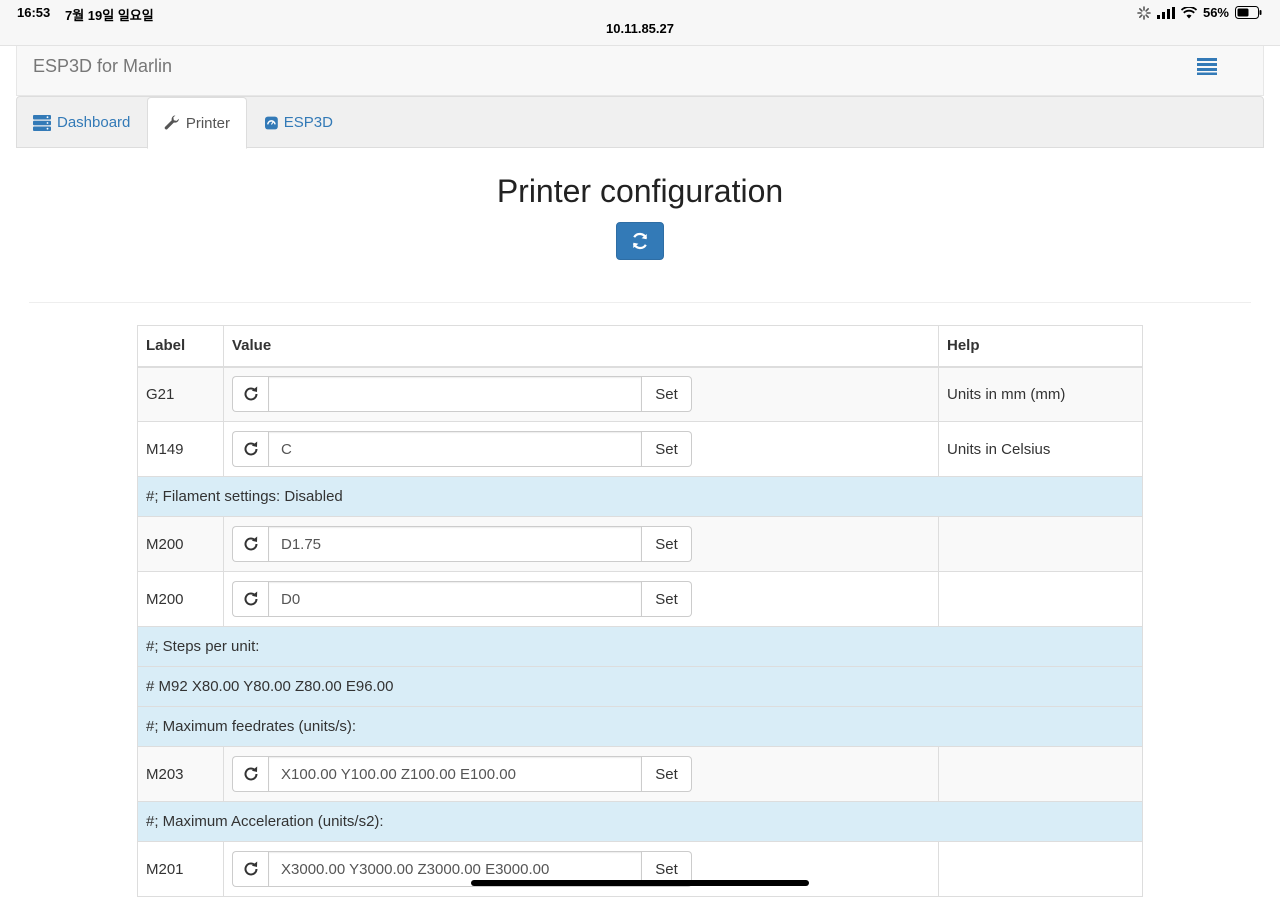  I want to click on header-label: Label, so click(180, 346).